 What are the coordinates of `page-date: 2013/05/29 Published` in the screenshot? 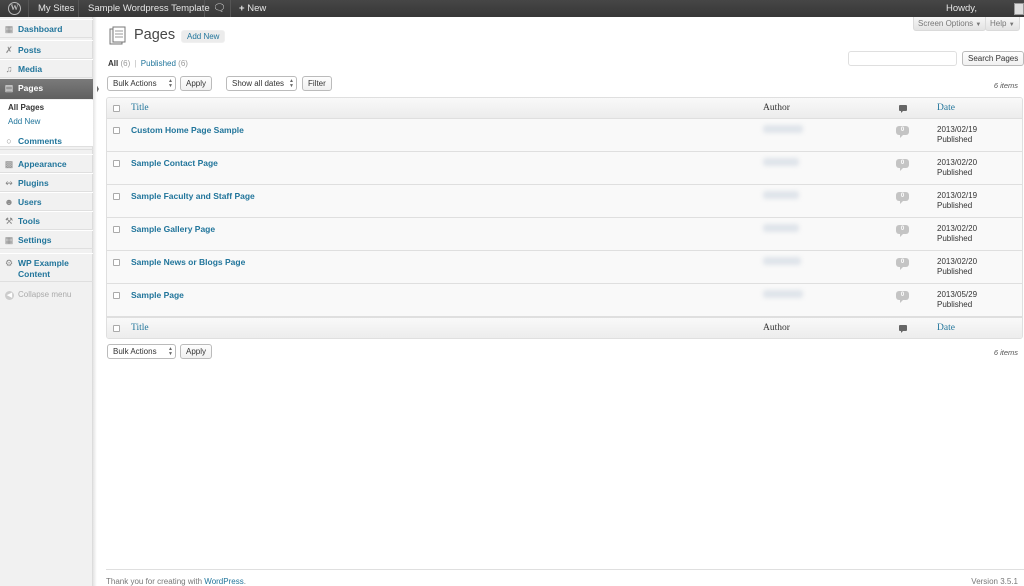 It's located at (957, 300).